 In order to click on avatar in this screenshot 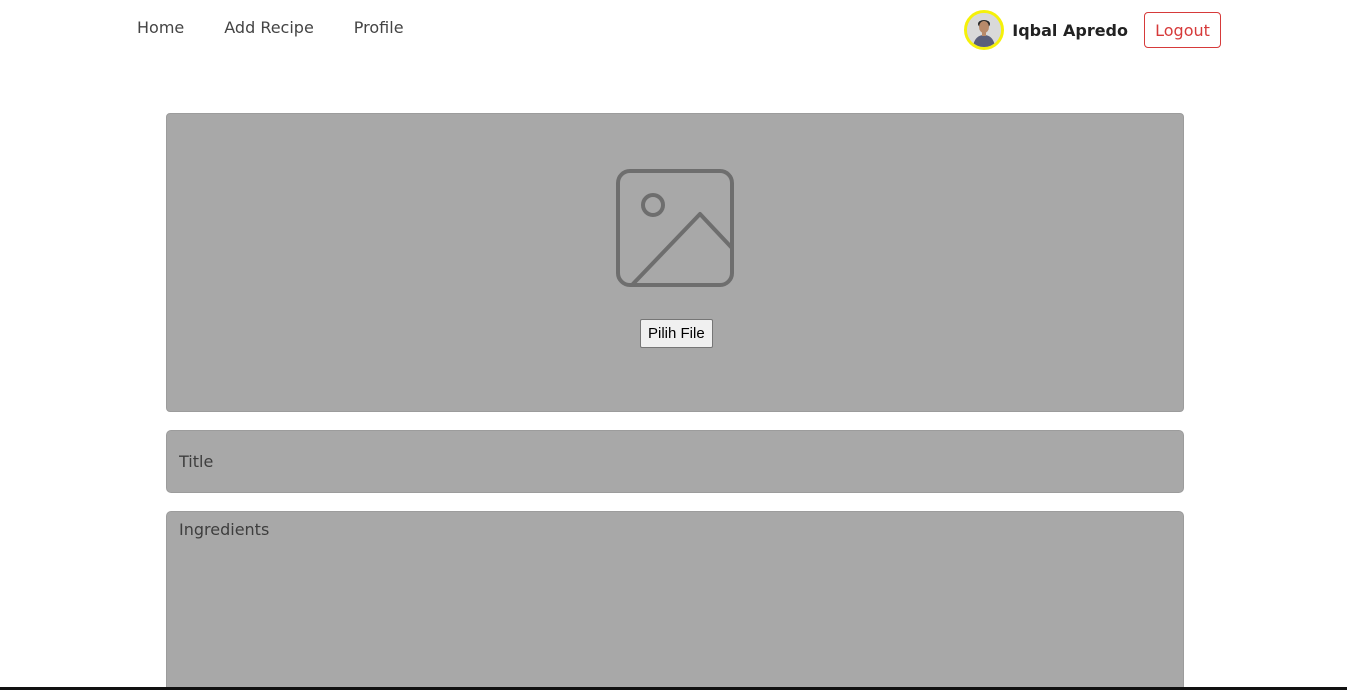, I will do `click(984, 30)`.